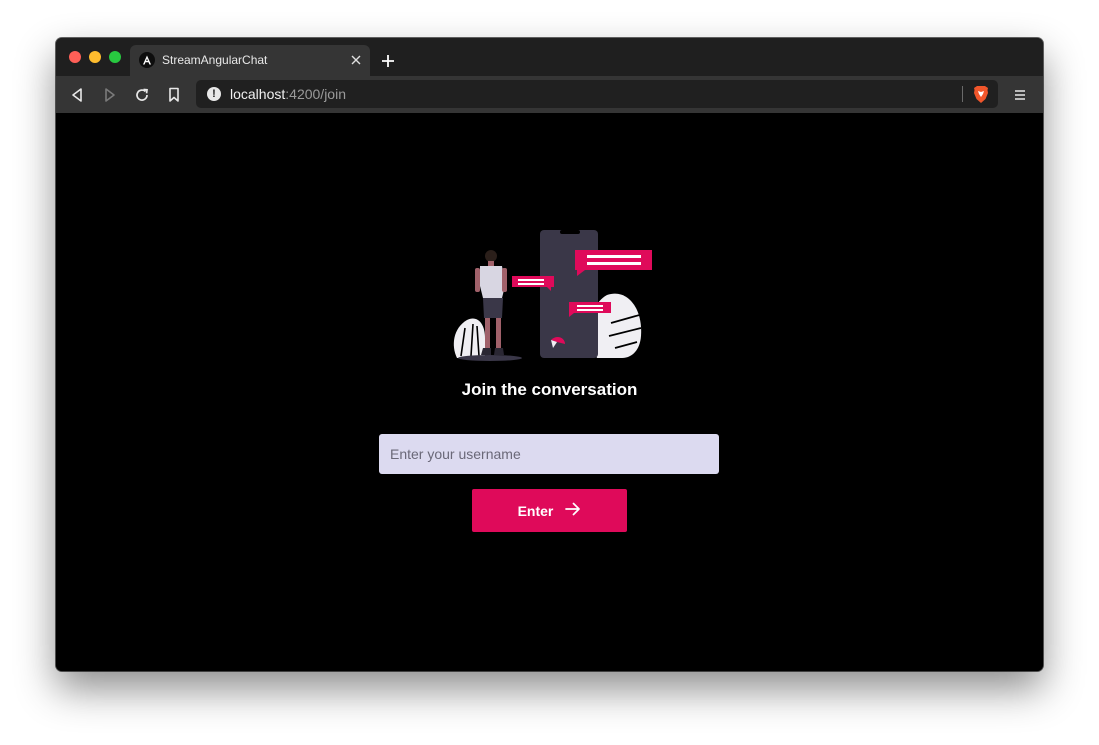 This screenshot has width=1099, height=745. Describe the element at coordinates (549, 454) in the screenshot. I see `username-input` at that location.